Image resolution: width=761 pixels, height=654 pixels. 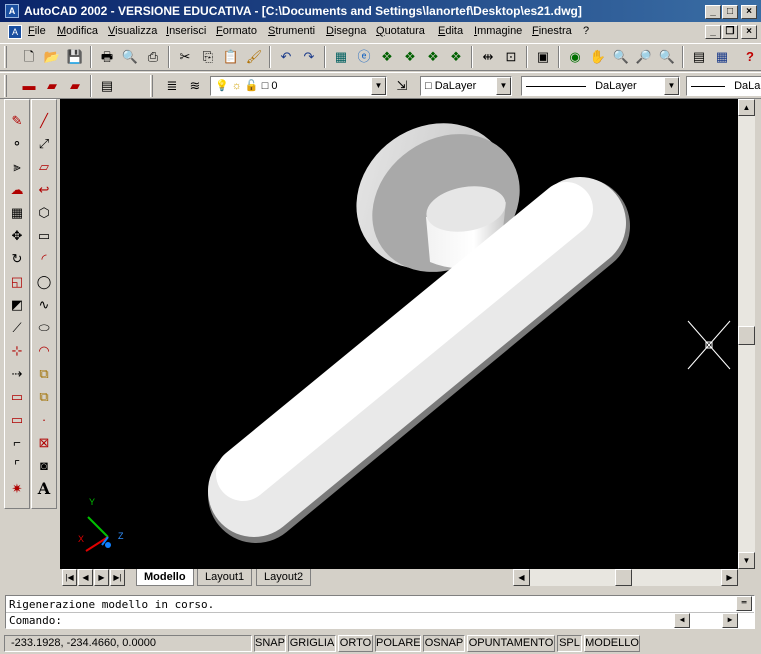 I want to click on markup-icon: ❖, so click(x=433, y=57).